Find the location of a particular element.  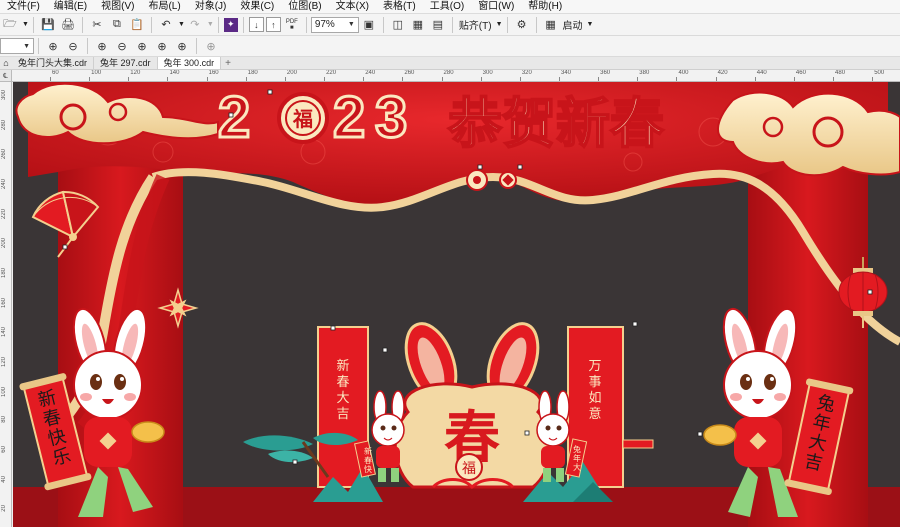

launch-dropdown-icon: ▼ is located at coordinates (590, 24).